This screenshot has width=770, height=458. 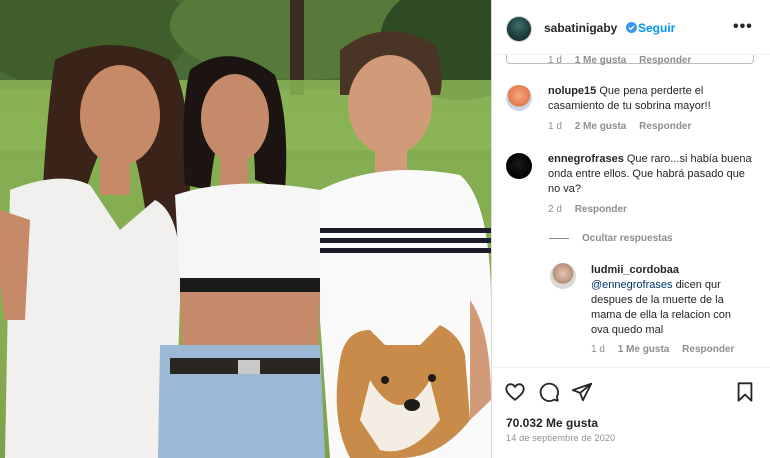 I want to click on post-actions: 70.032 Me gusta 14 de septiembre de 2020, so click(x=631, y=412).